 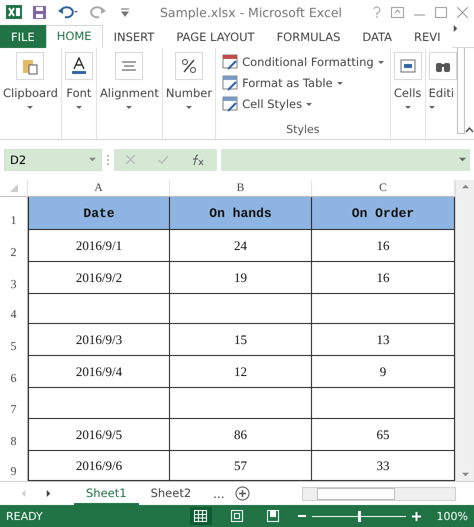 What do you see at coordinates (99, 213) in the screenshot?
I see `header-cell: Date` at bounding box center [99, 213].